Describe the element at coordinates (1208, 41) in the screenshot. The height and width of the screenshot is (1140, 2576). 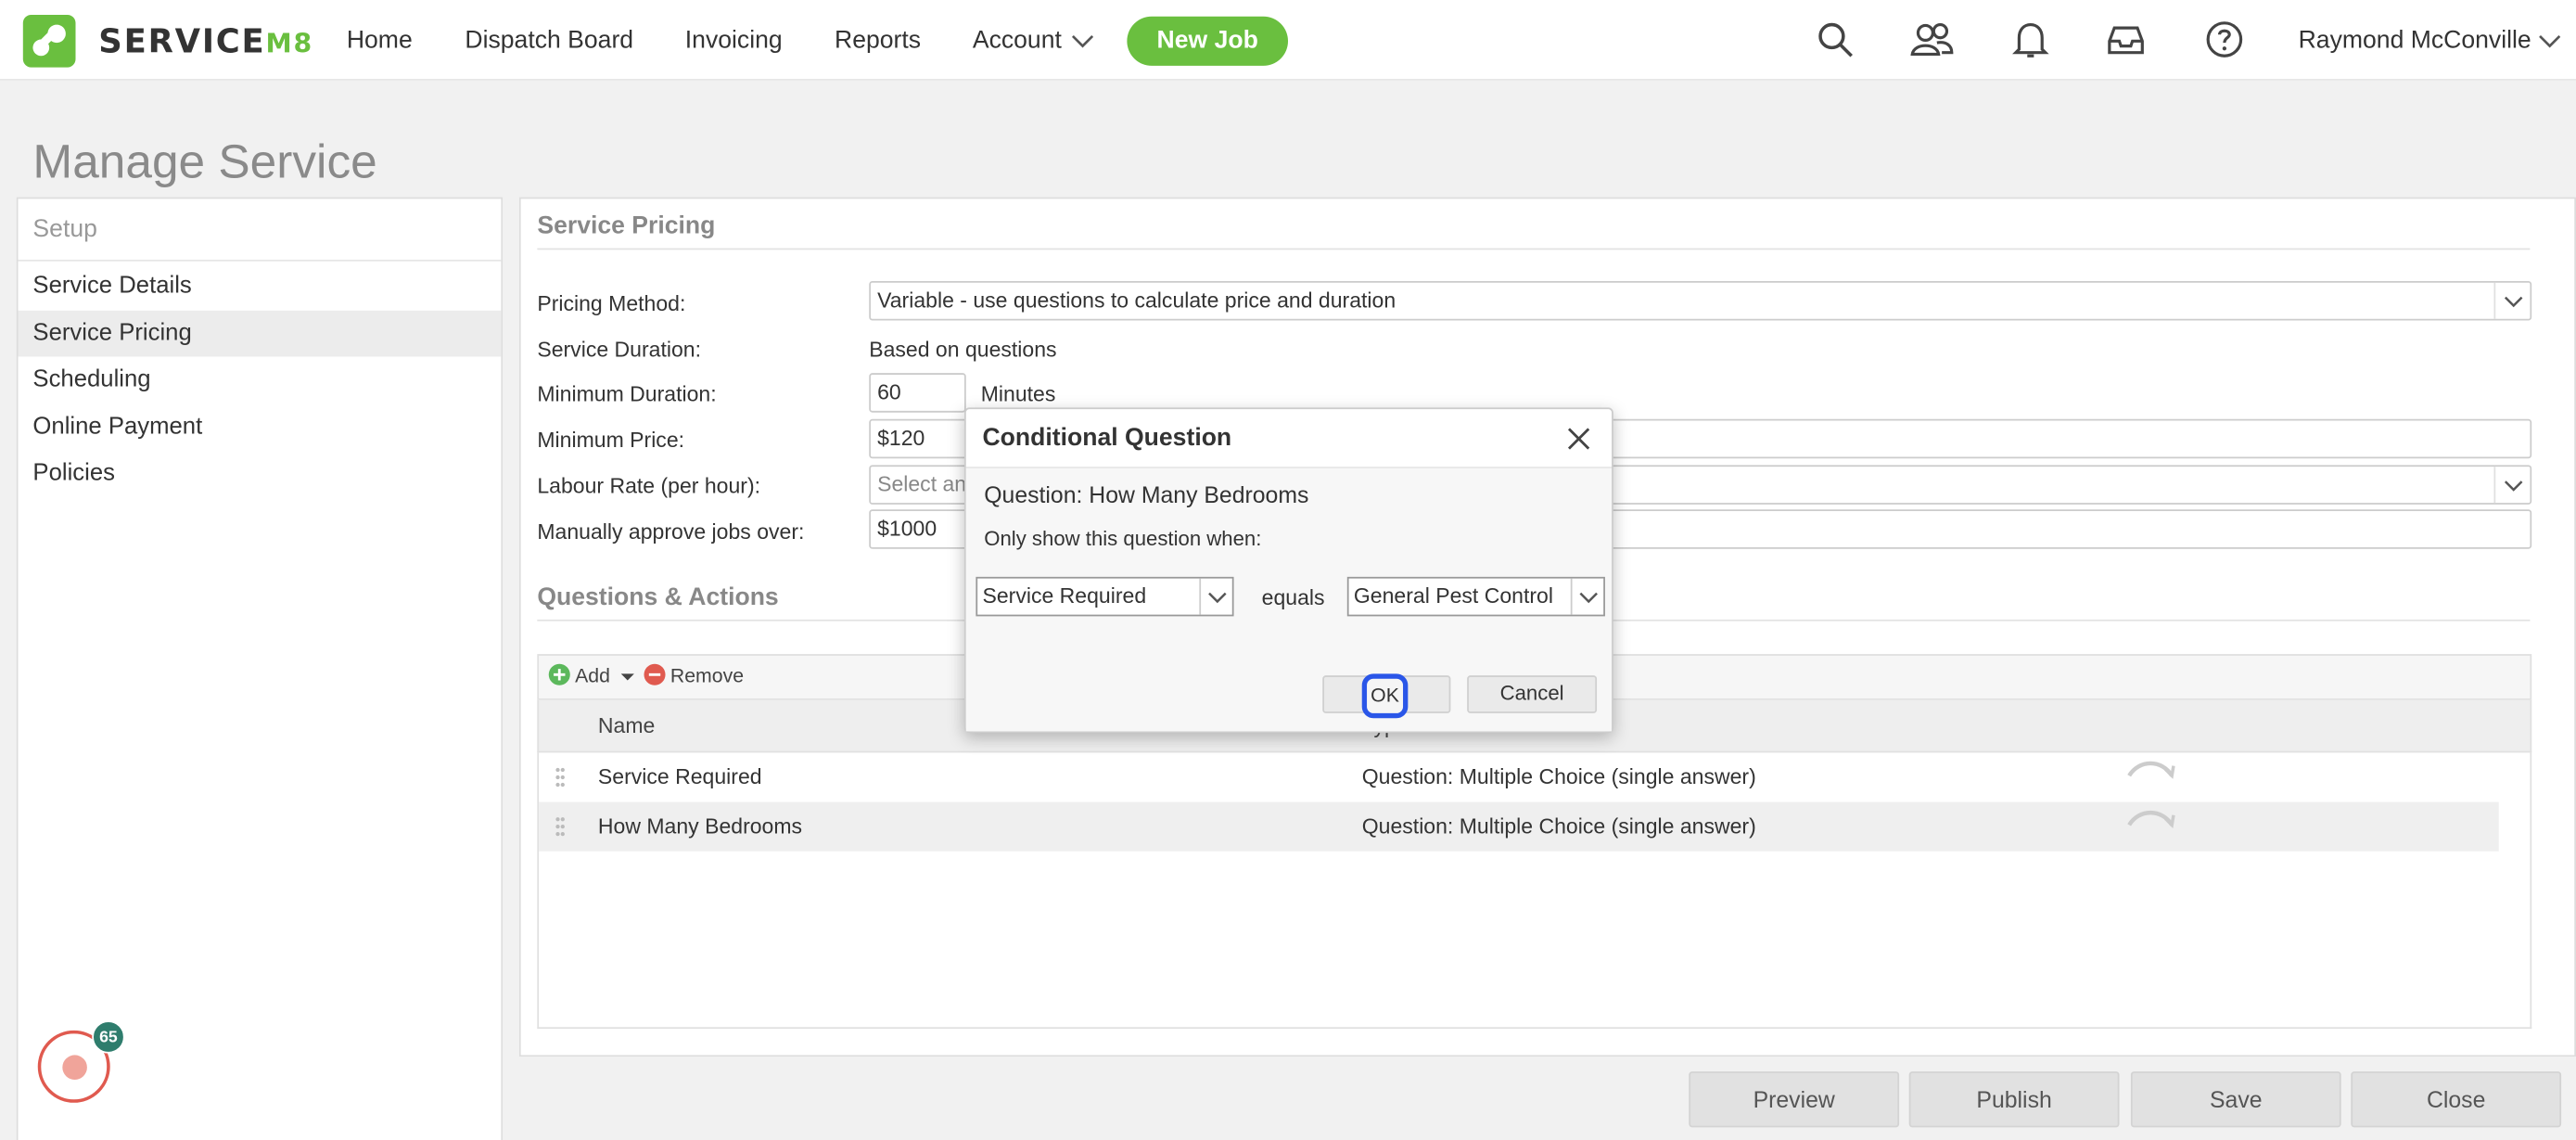
I see `new-job-button: New Job` at that location.